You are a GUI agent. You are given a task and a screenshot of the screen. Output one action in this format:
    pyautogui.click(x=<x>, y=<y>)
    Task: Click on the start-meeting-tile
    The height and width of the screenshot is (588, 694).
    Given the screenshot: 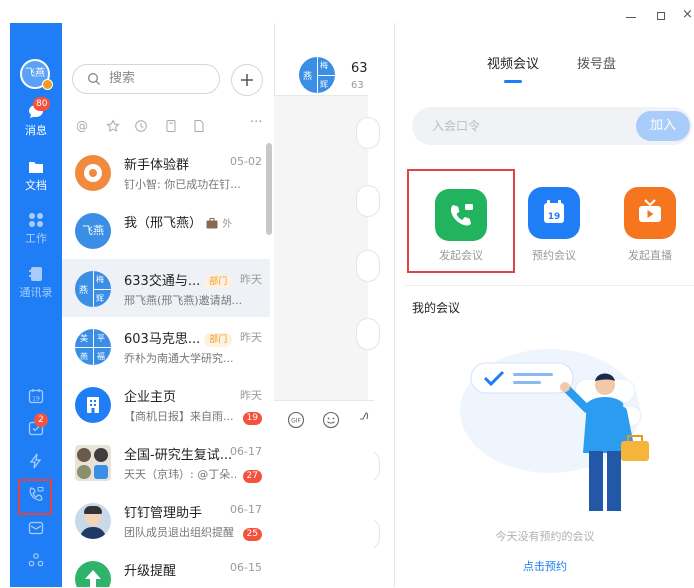 What is the action you would take?
    pyautogui.click(x=461, y=215)
    